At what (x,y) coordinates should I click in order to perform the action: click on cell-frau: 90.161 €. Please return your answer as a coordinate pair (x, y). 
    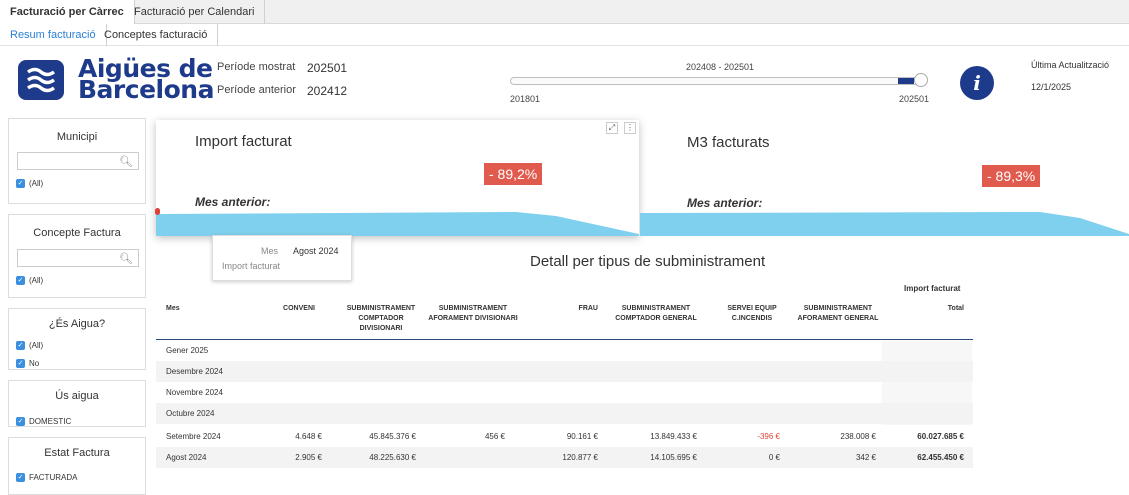
    Looking at the image, I should click on (582, 436).